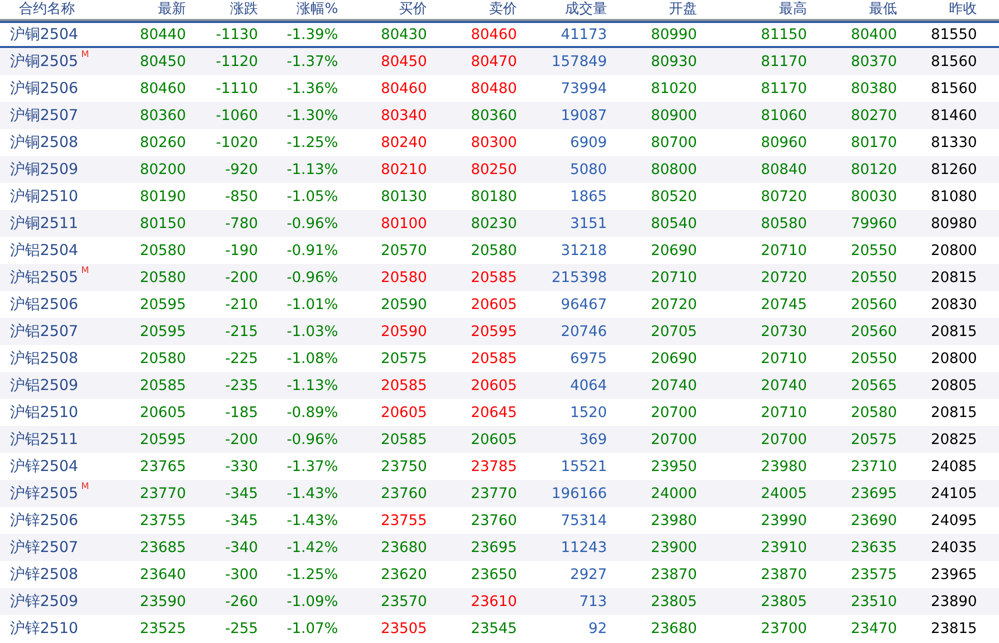  Describe the element at coordinates (44, 61) in the screenshot. I see `contract-name: 沪铜2505` at that location.